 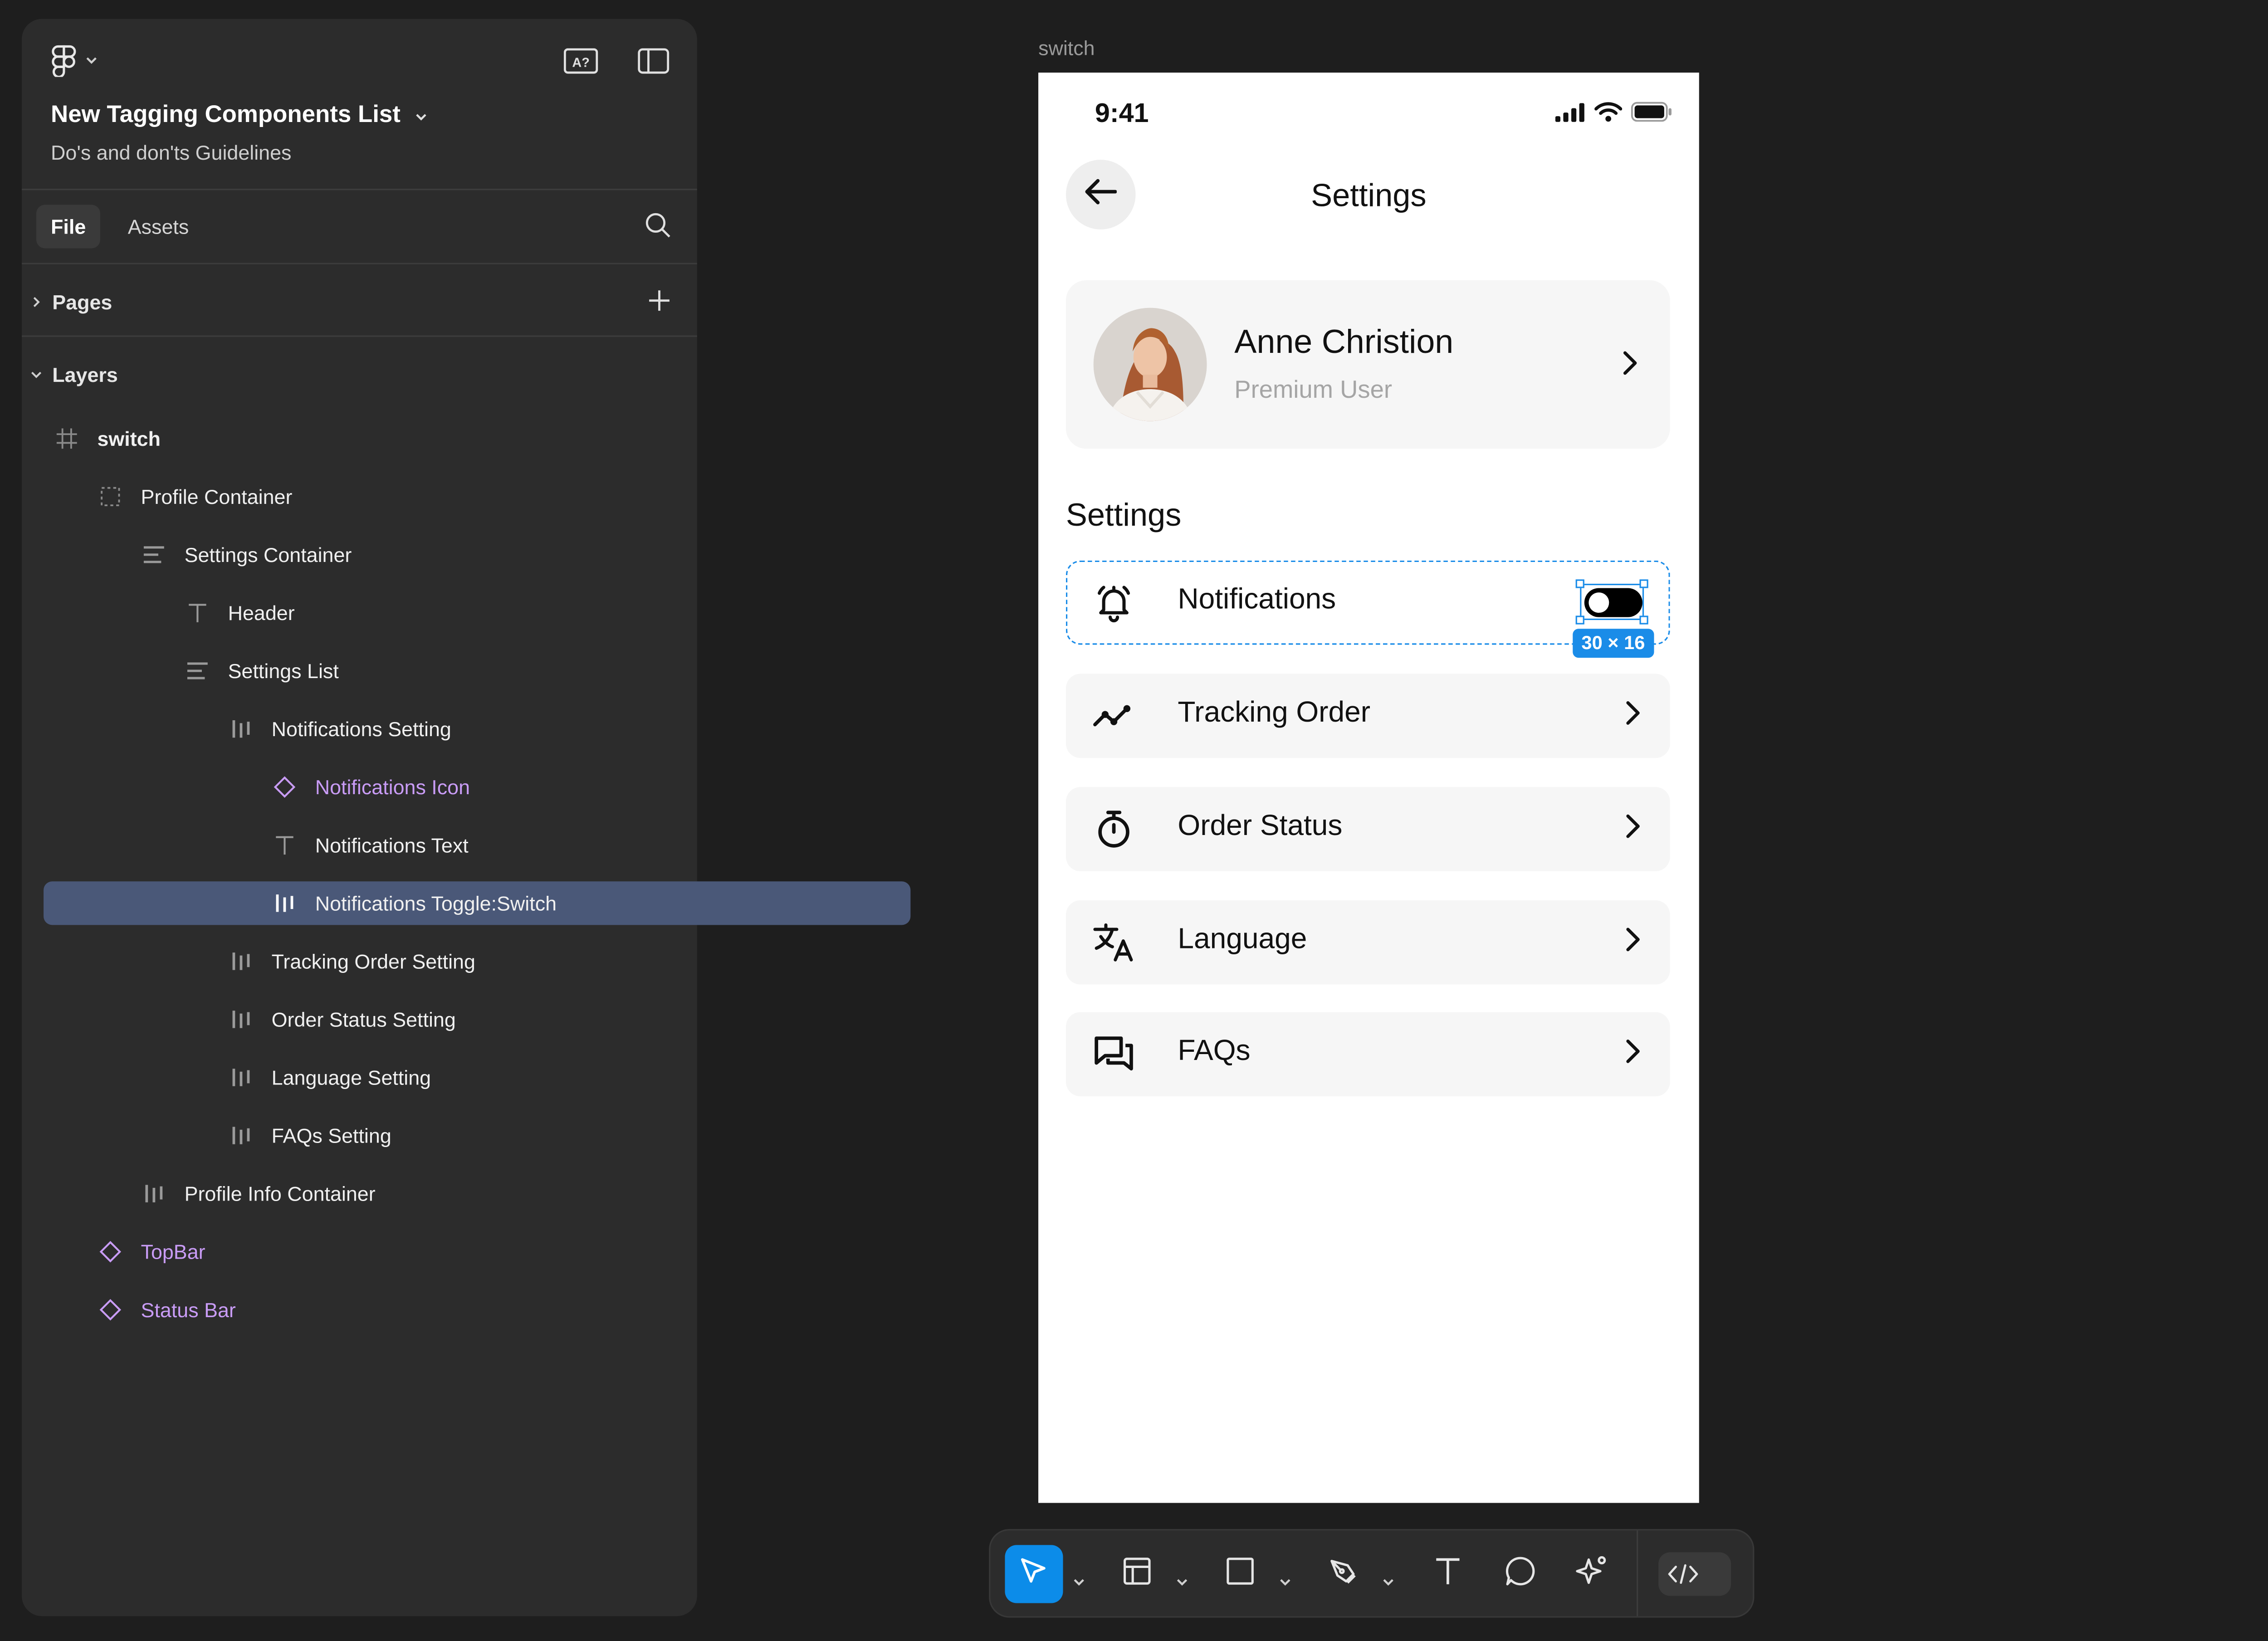 What do you see at coordinates (390, 1310) in the screenshot?
I see `layer-item: Status Bar` at bounding box center [390, 1310].